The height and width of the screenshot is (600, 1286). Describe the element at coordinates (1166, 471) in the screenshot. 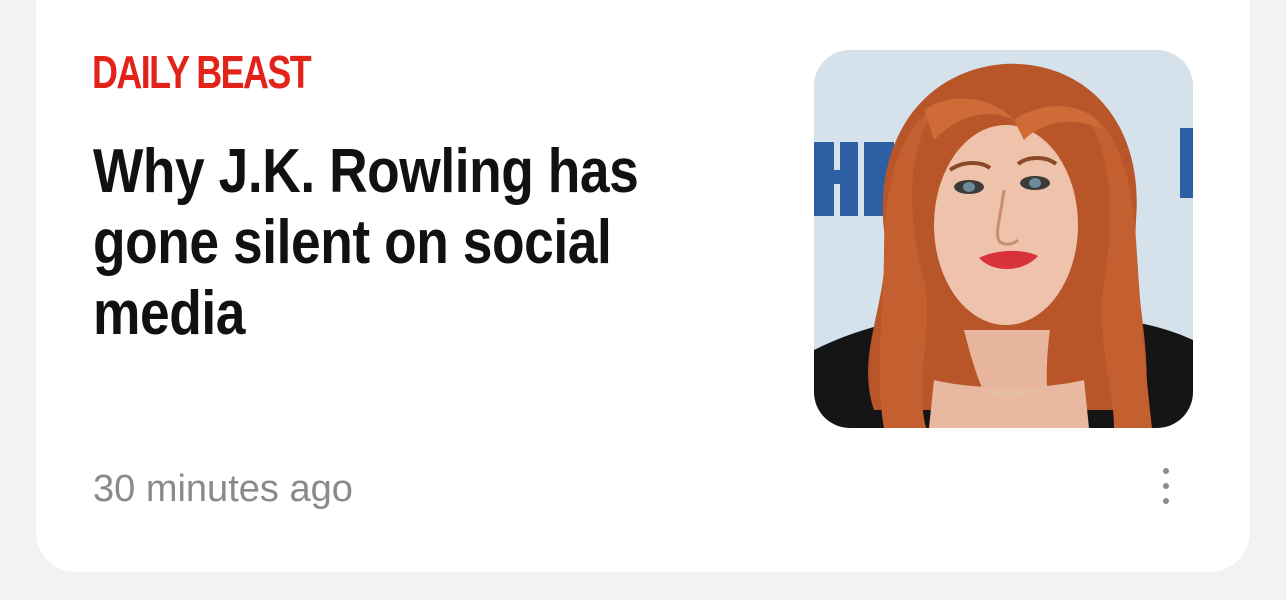

I see `more-vertical-icon` at that location.